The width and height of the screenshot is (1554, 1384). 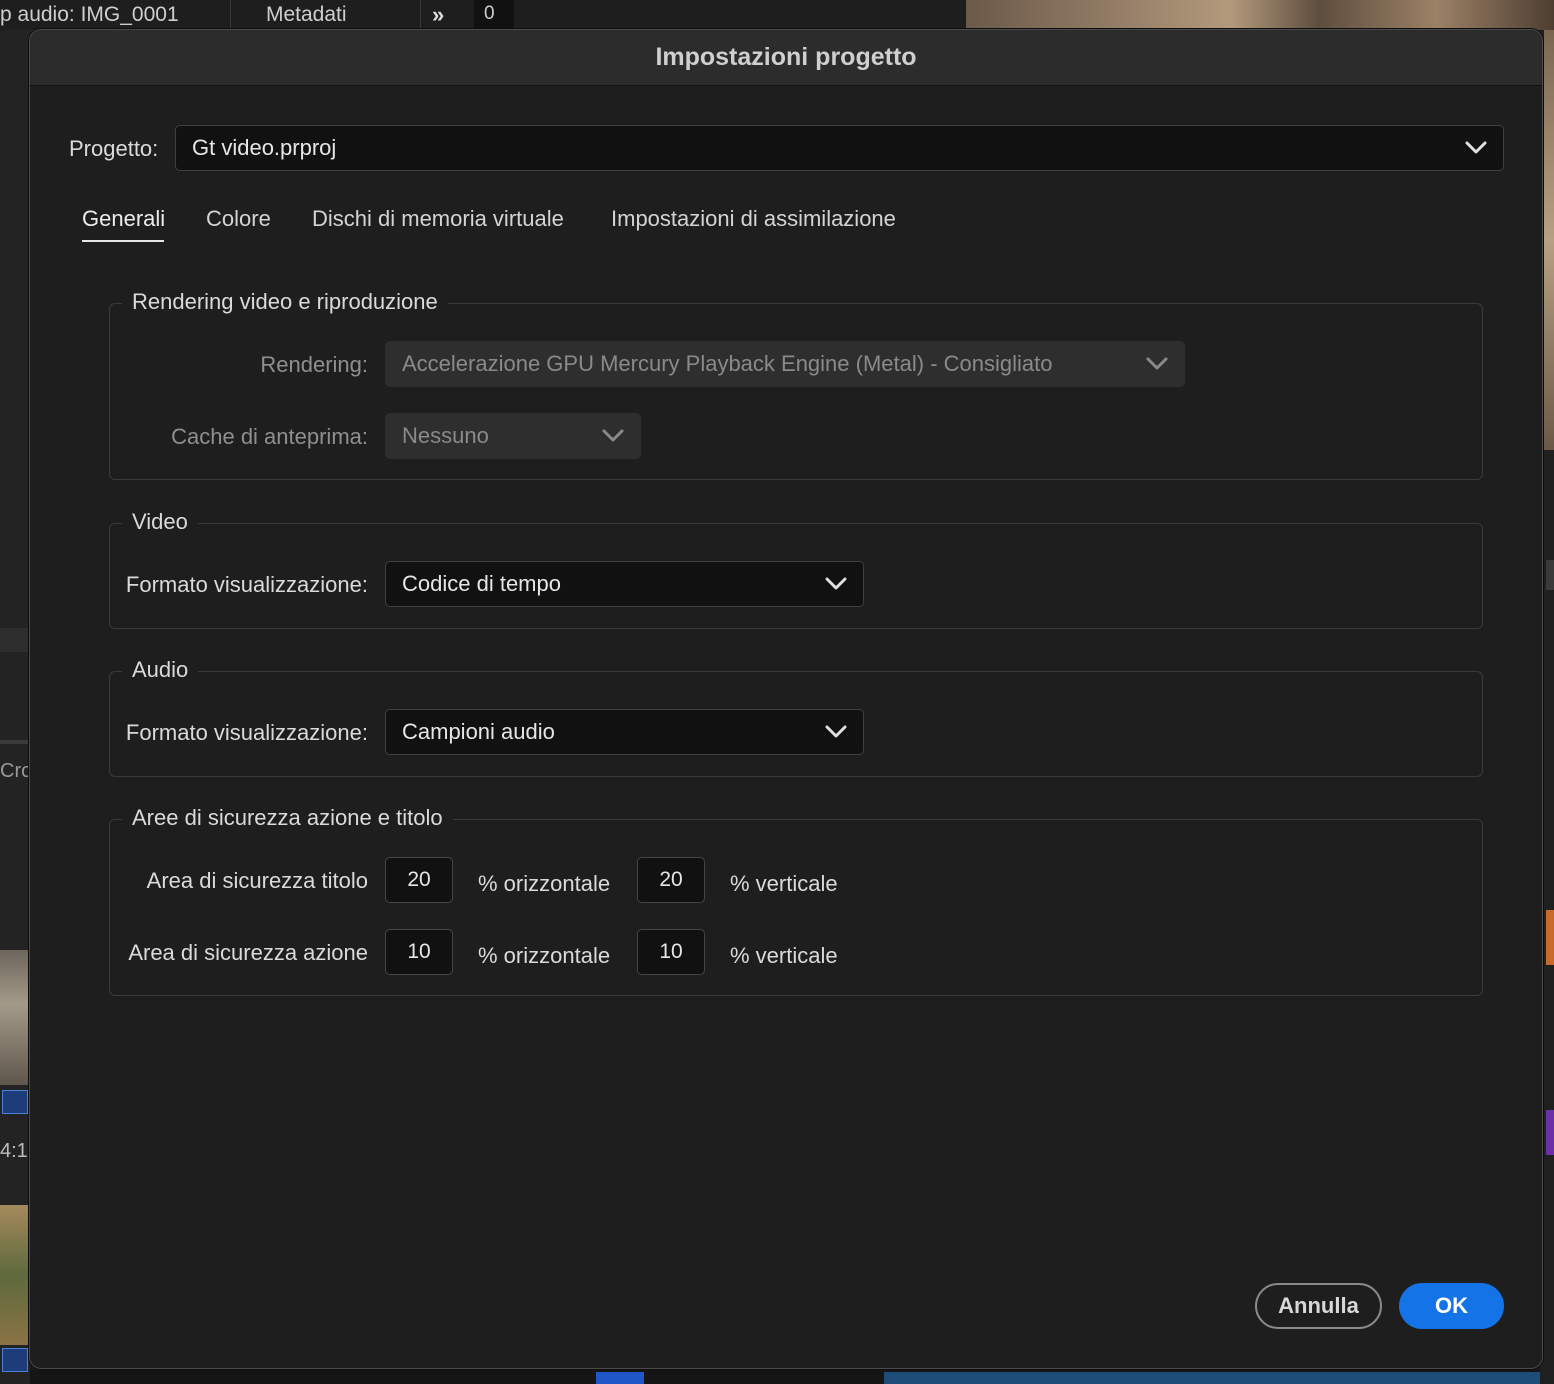 I want to click on background-divider, so click(x=15, y=742).